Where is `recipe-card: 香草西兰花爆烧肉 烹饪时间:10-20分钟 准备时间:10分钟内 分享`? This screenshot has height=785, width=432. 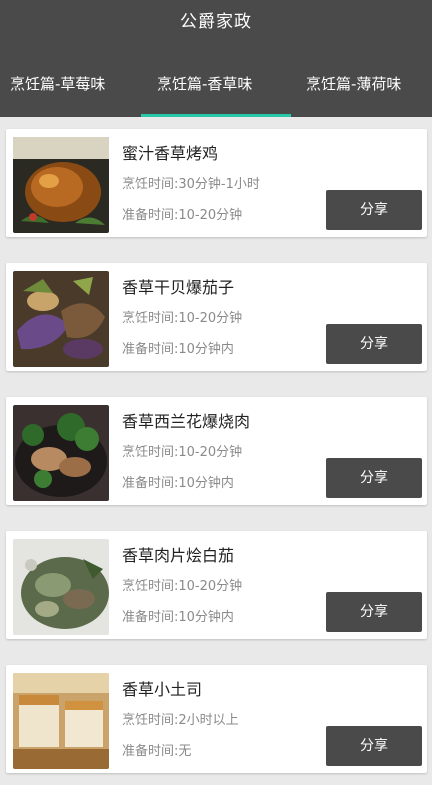 recipe-card: 香草西兰花爆烧肉 烹饪时间:10-20分钟 准备时间:10分钟内 分享 is located at coordinates (216, 451).